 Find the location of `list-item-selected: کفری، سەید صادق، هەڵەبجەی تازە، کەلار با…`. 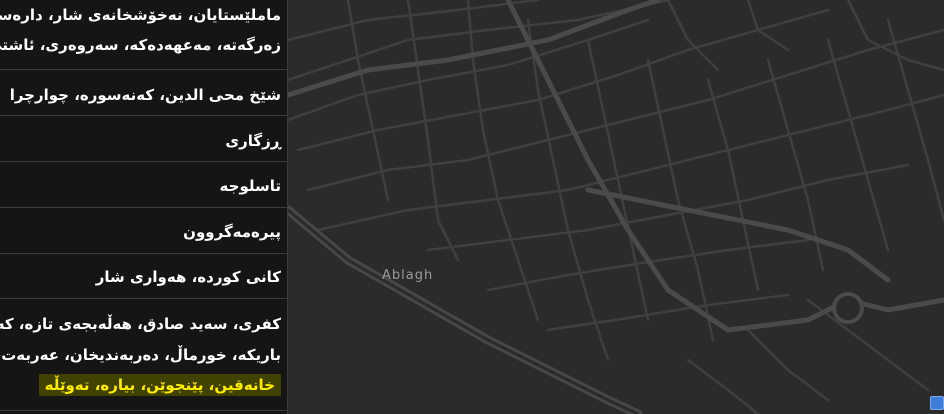

list-item-selected: کفری، سەید صادق، هەڵەبجەی تازە، کەلار با… is located at coordinates (143, 355).